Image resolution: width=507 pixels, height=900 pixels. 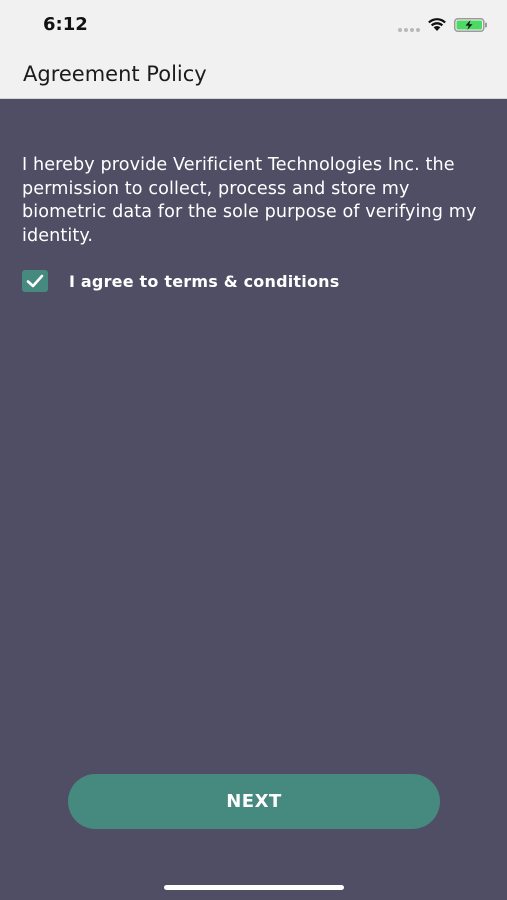 I want to click on status-bar: 6:12, so click(x=253, y=26).